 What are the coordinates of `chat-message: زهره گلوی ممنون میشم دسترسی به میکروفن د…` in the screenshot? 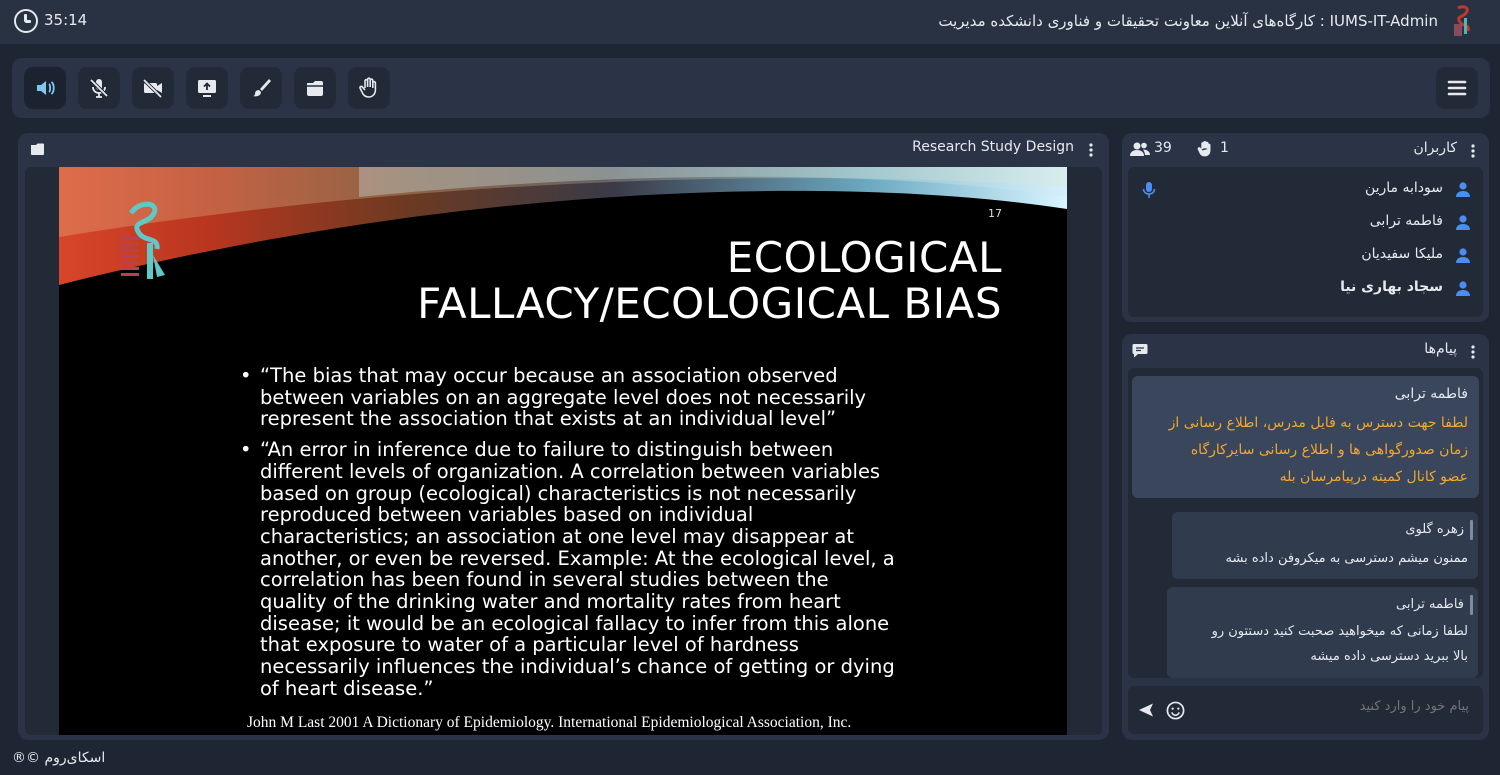 It's located at (1325, 545).